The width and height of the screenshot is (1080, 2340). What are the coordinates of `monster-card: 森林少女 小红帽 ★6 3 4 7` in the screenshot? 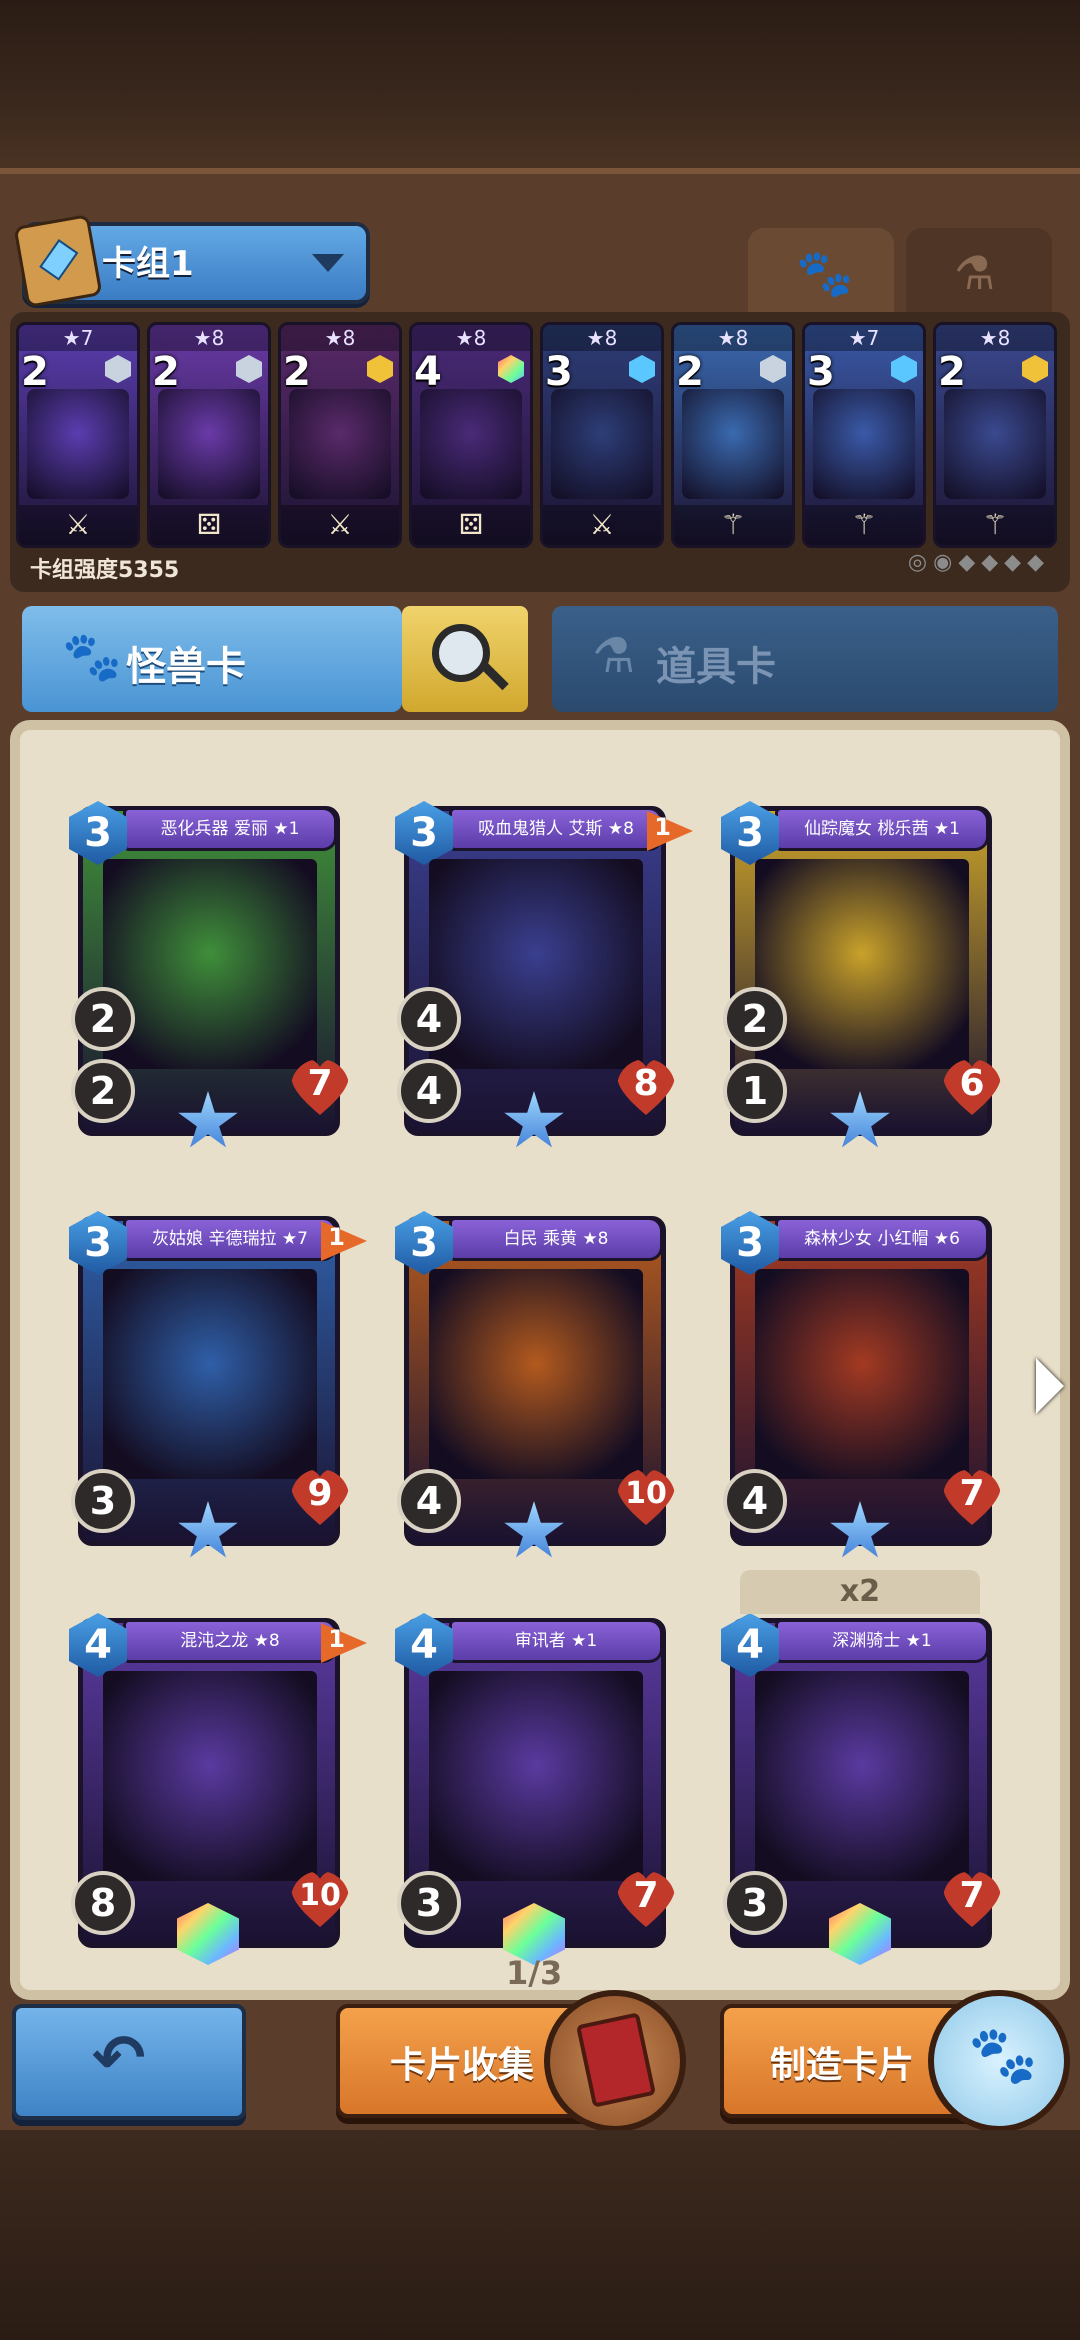 It's located at (856, 1384).